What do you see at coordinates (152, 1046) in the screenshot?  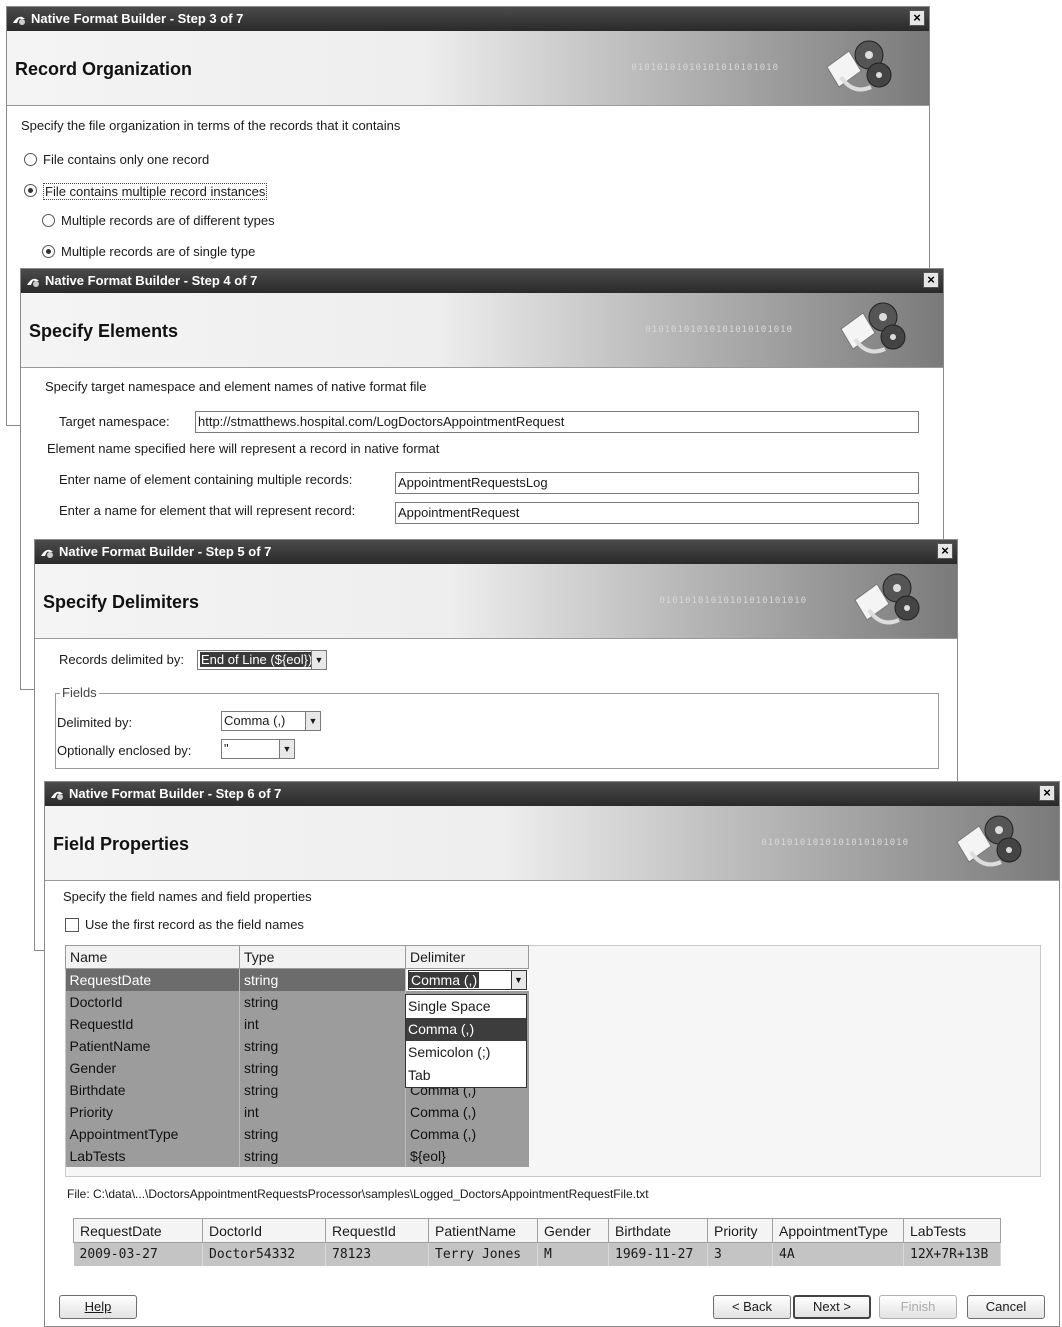 I see `field-name: PatientName` at bounding box center [152, 1046].